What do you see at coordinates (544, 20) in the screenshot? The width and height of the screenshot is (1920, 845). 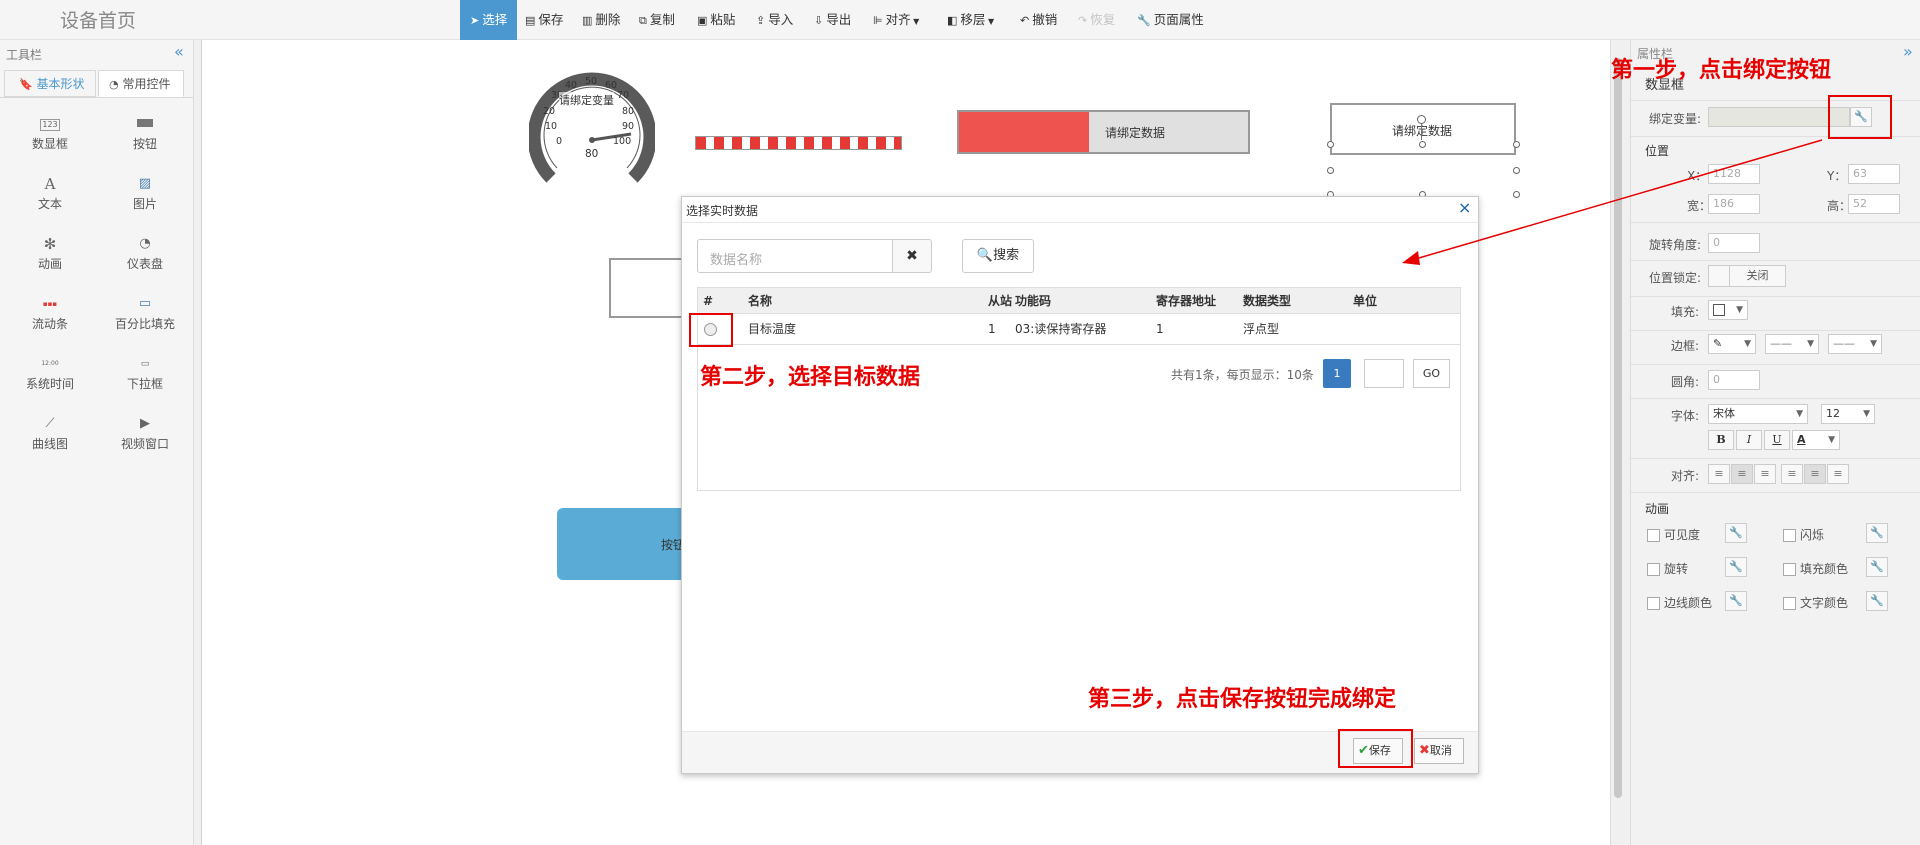 I see `save-toolbar-button: ▤ 保存` at bounding box center [544, 20].